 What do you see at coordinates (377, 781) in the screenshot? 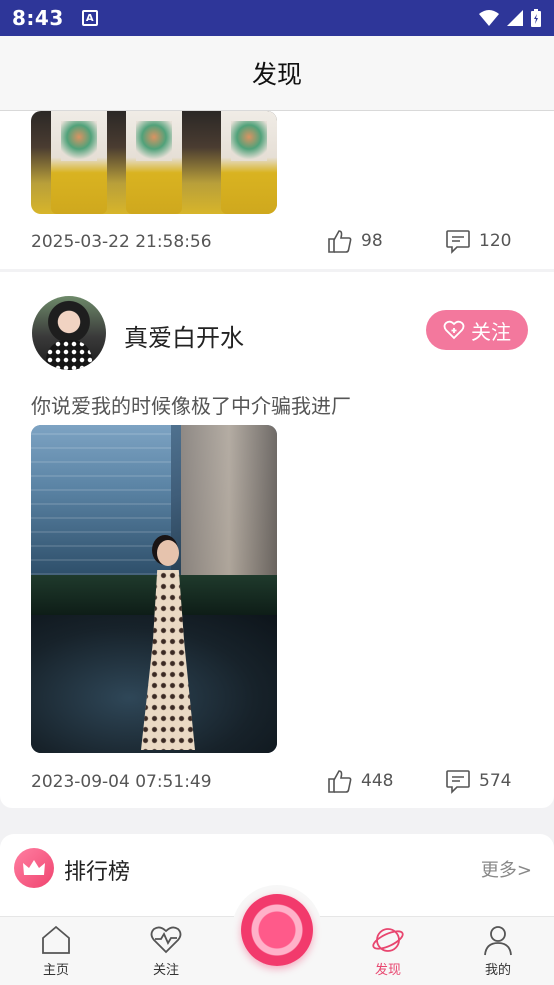
I see `like-count: 448` at bounding box center [377, 781].